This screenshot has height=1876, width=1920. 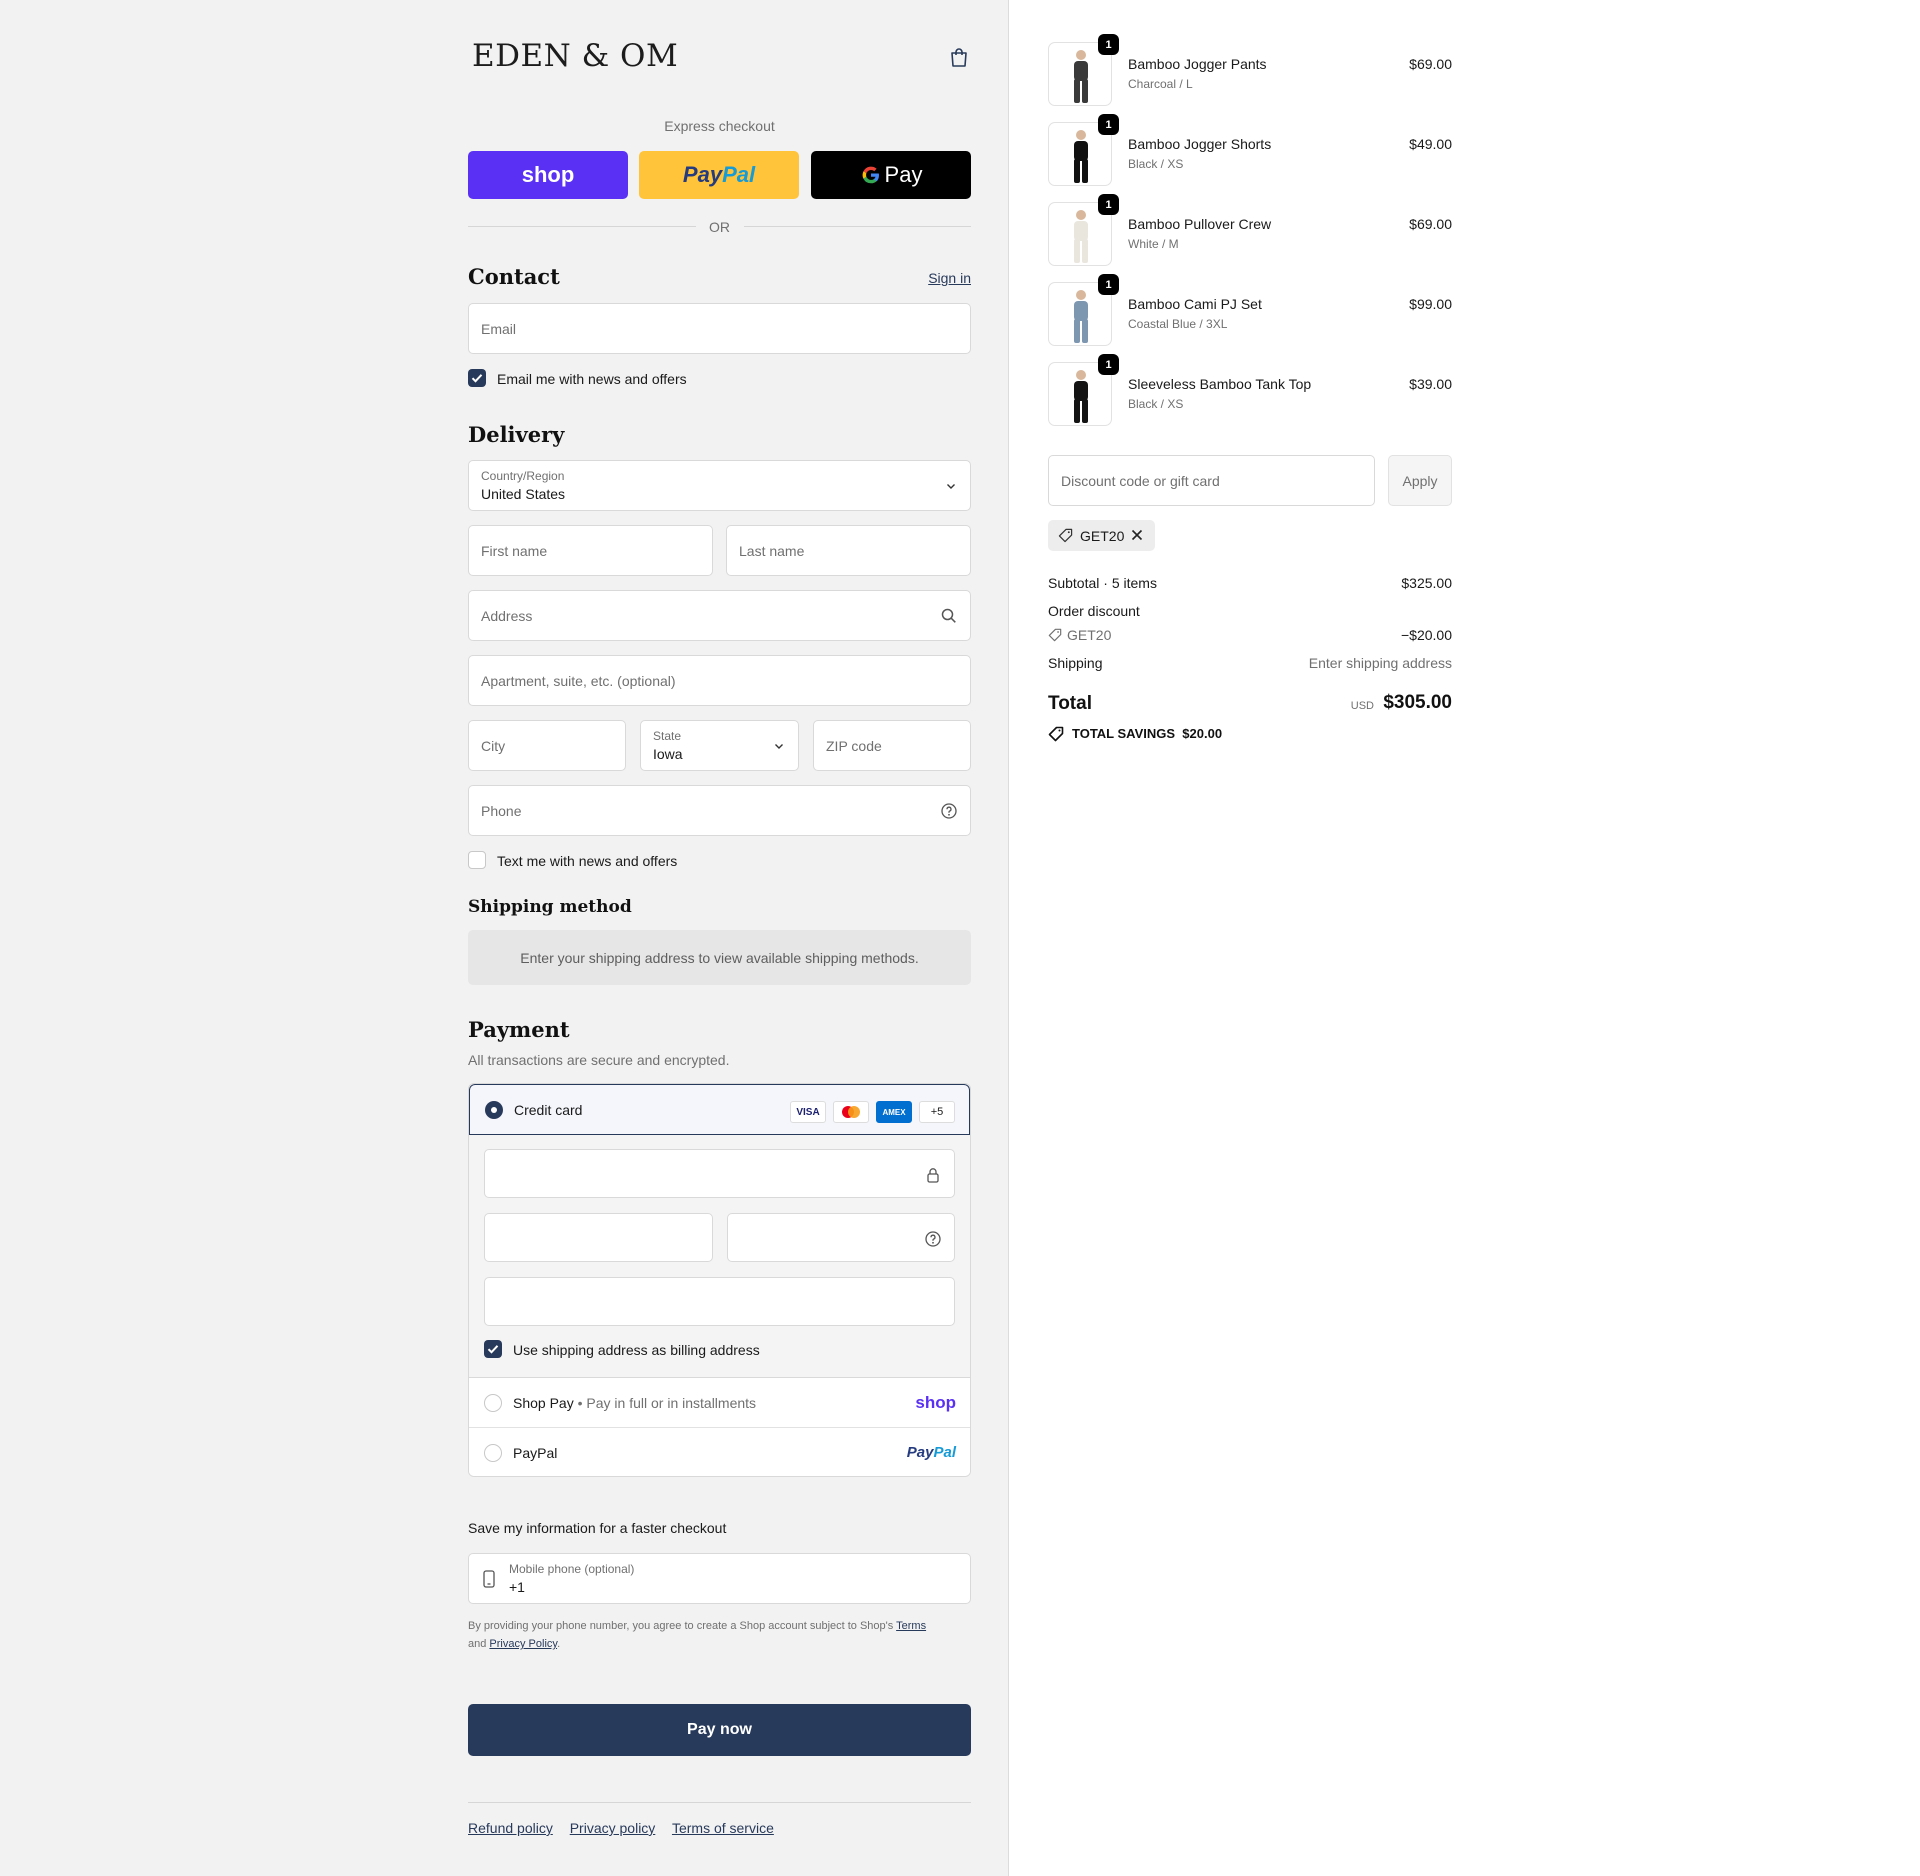 I want to click on product-name: Bamboo Pullover Crew, so click(x=1200, y=224).